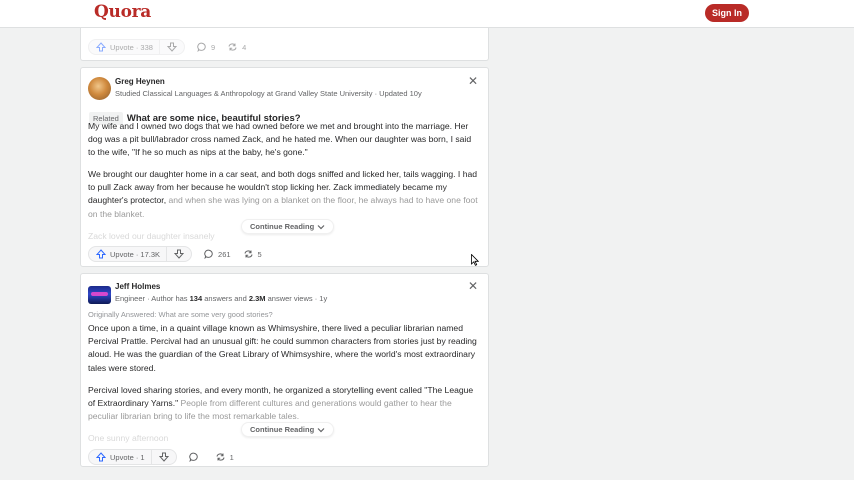  I want to click on answer-count: 134, so click(196, 298).